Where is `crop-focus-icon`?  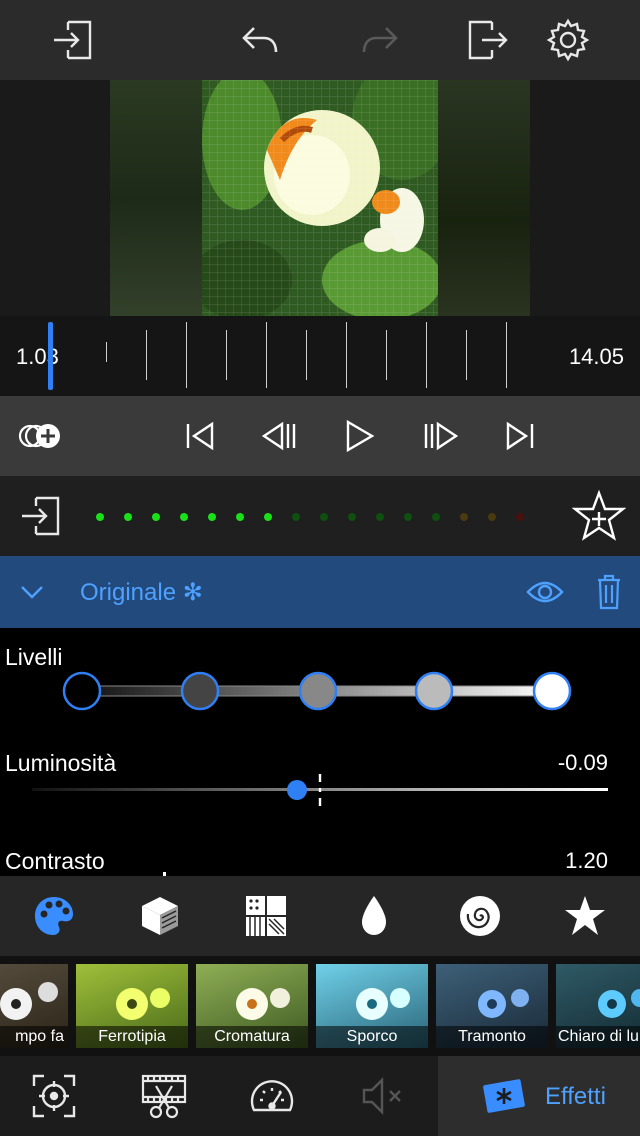
crop-focus-icon is located at coordinates (54, 1096).